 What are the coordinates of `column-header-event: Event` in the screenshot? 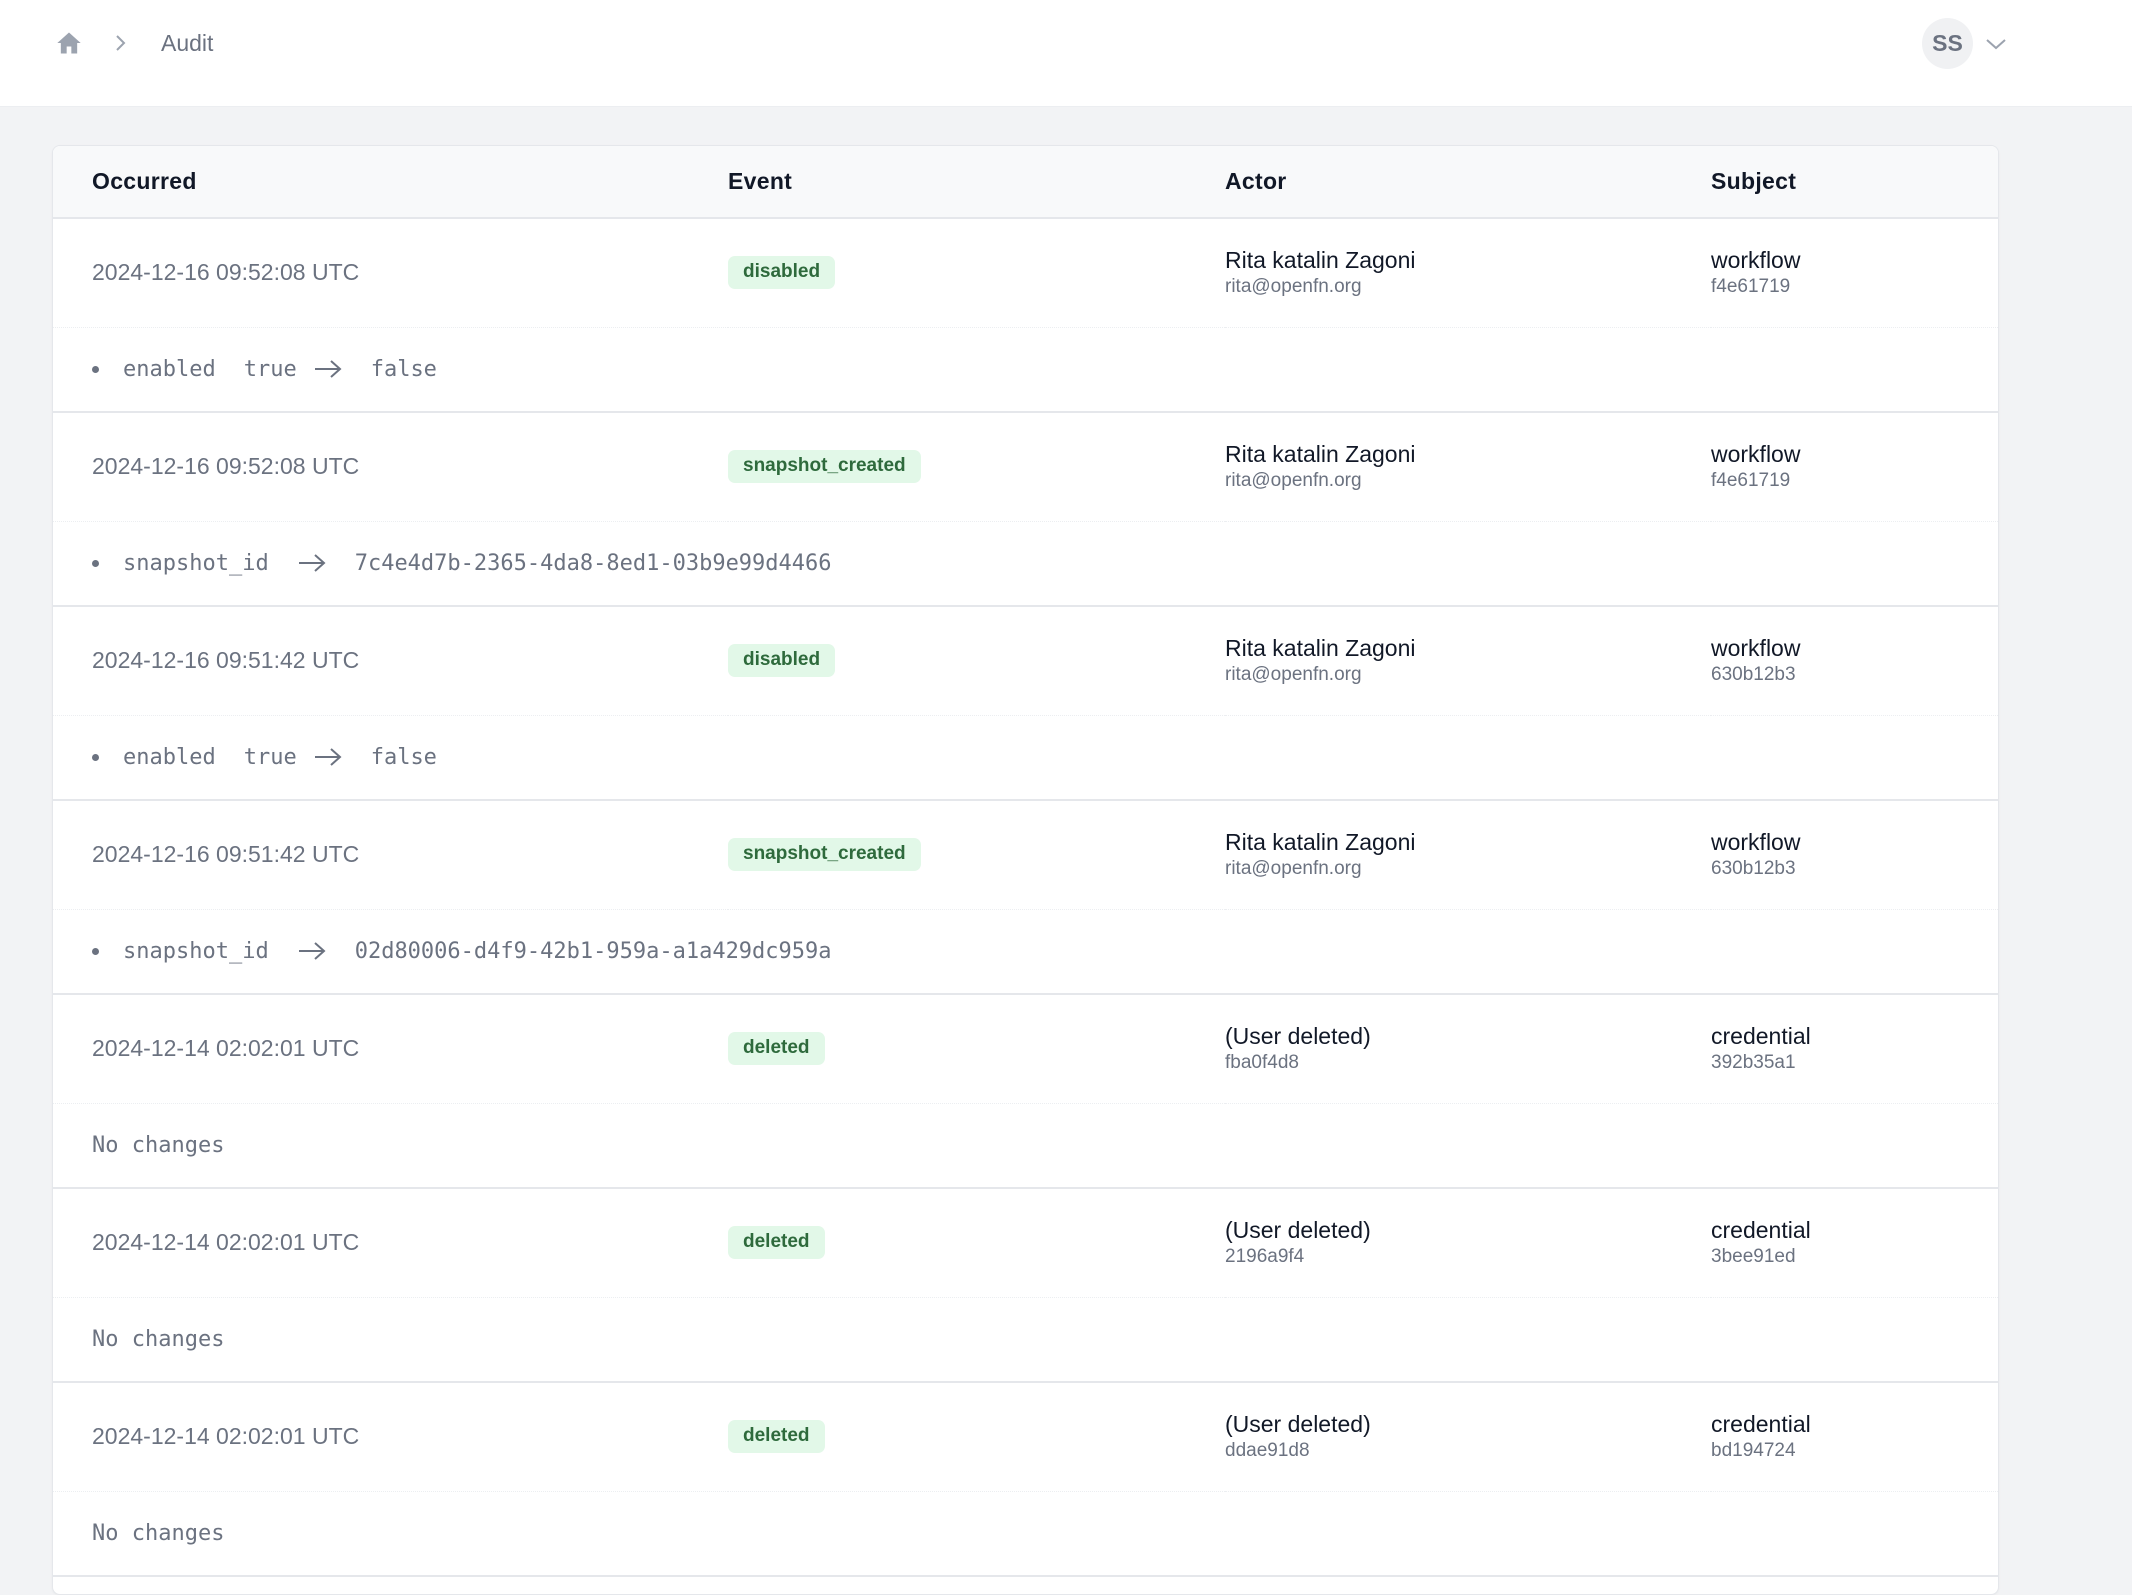 It's located at (760, 181).